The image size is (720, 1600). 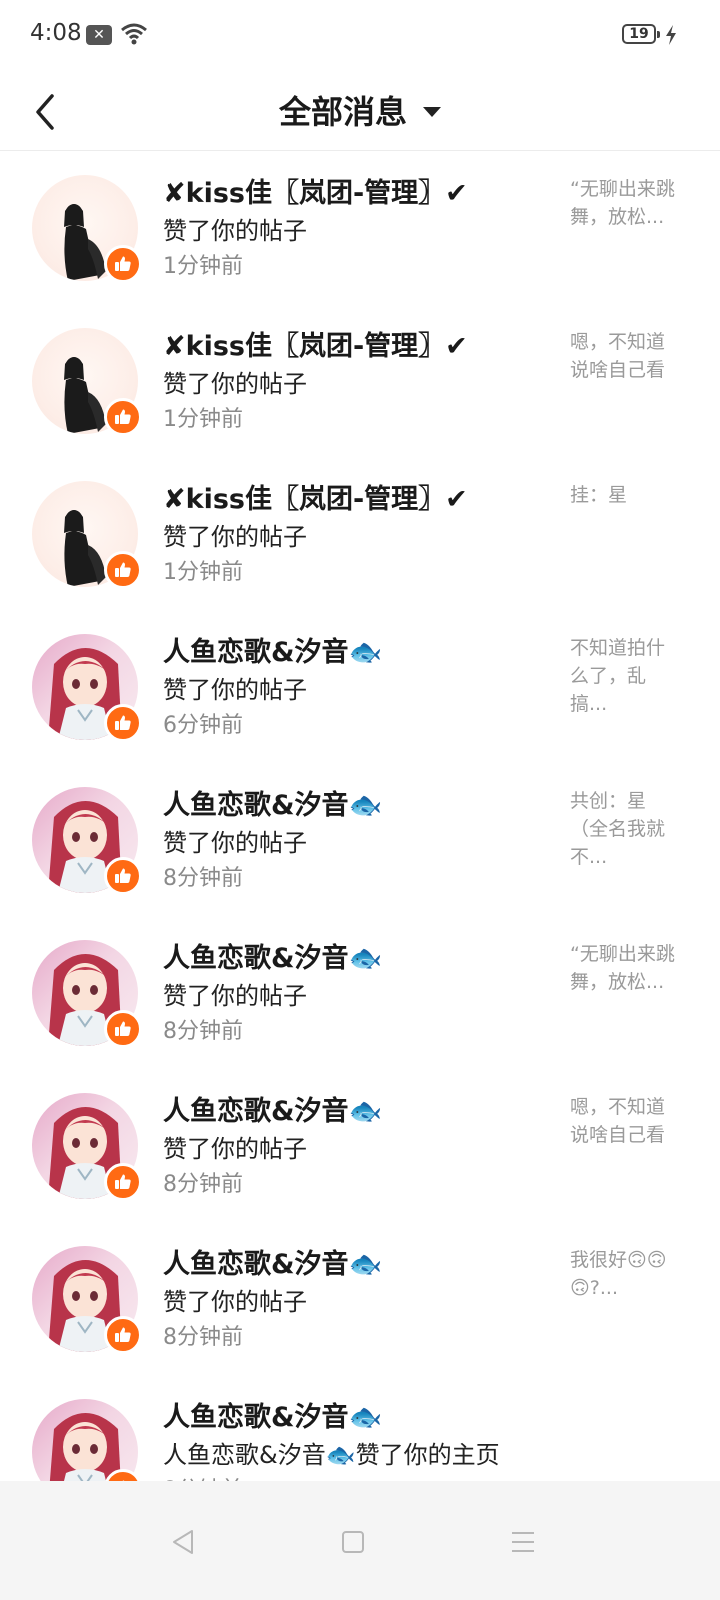 What do you see at coordinates (342, 112) in the screenshot?
I see `page-title: 全部消息` at bounding box center [342, 112].